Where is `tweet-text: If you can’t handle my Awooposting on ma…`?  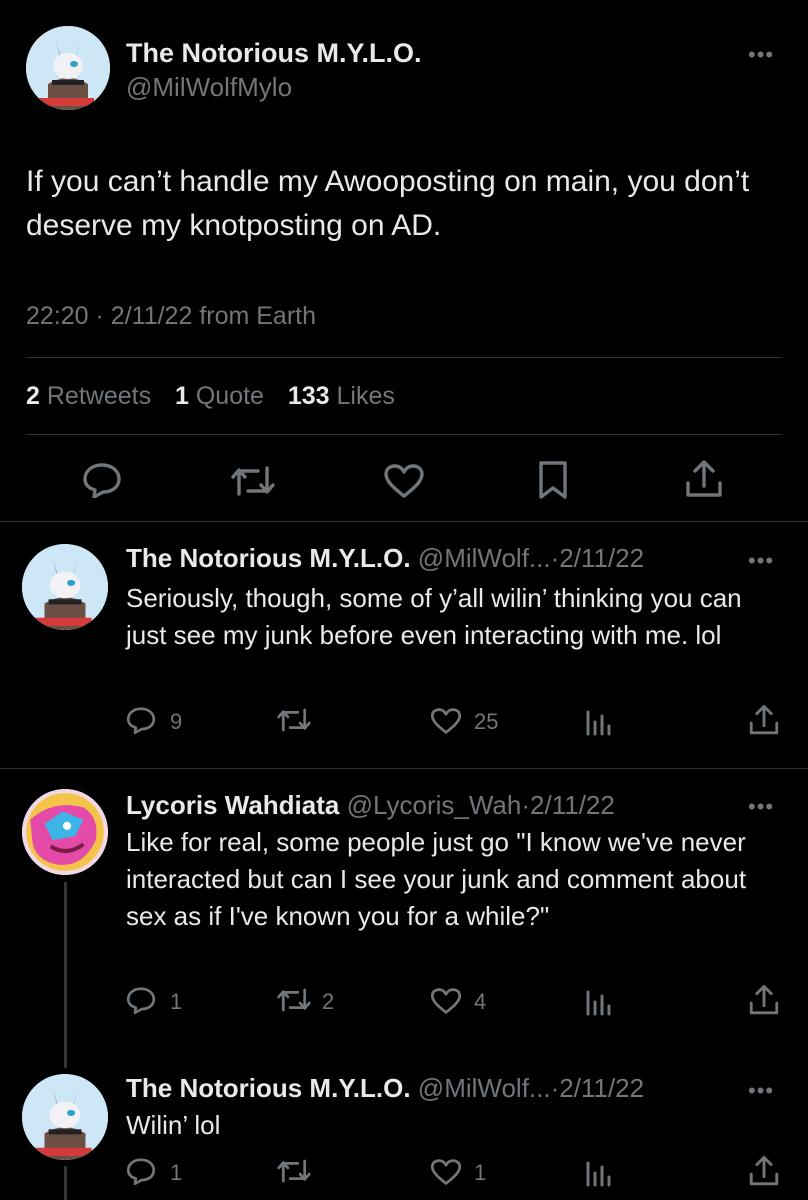 tweet-text: If you can’t handle my Awooposting on ma… is located at coordinates (388, 203).